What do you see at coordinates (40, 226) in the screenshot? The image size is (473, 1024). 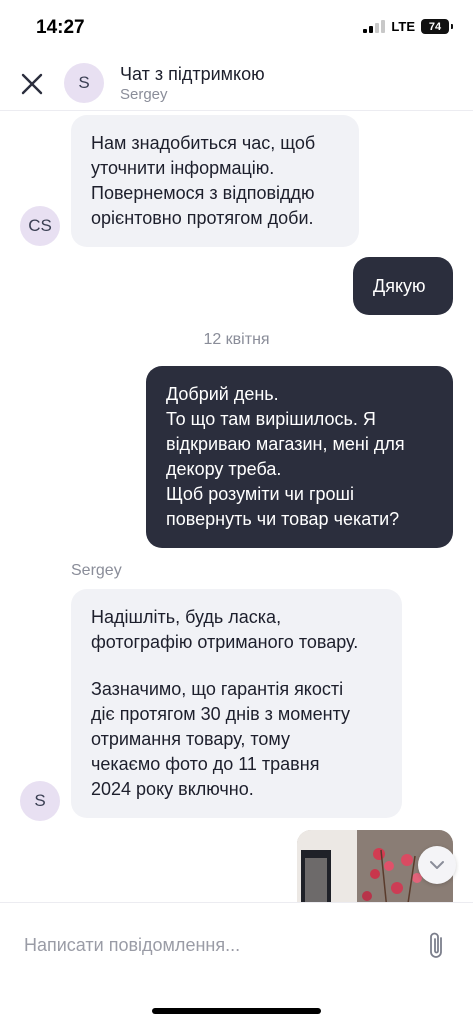 I see `avatar: CS` at bounding box center [40, 226].